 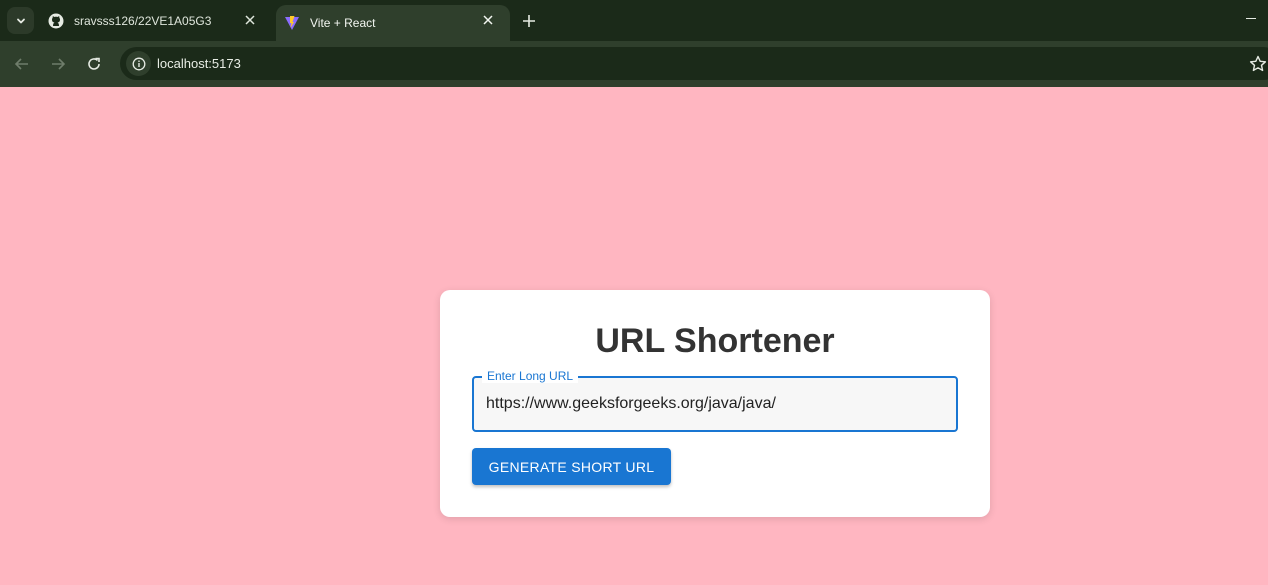 What do you see at coordinates (199, 63) in the screenshot?
I see `address-text: localhost:5173` at bounding box center [199, 63].